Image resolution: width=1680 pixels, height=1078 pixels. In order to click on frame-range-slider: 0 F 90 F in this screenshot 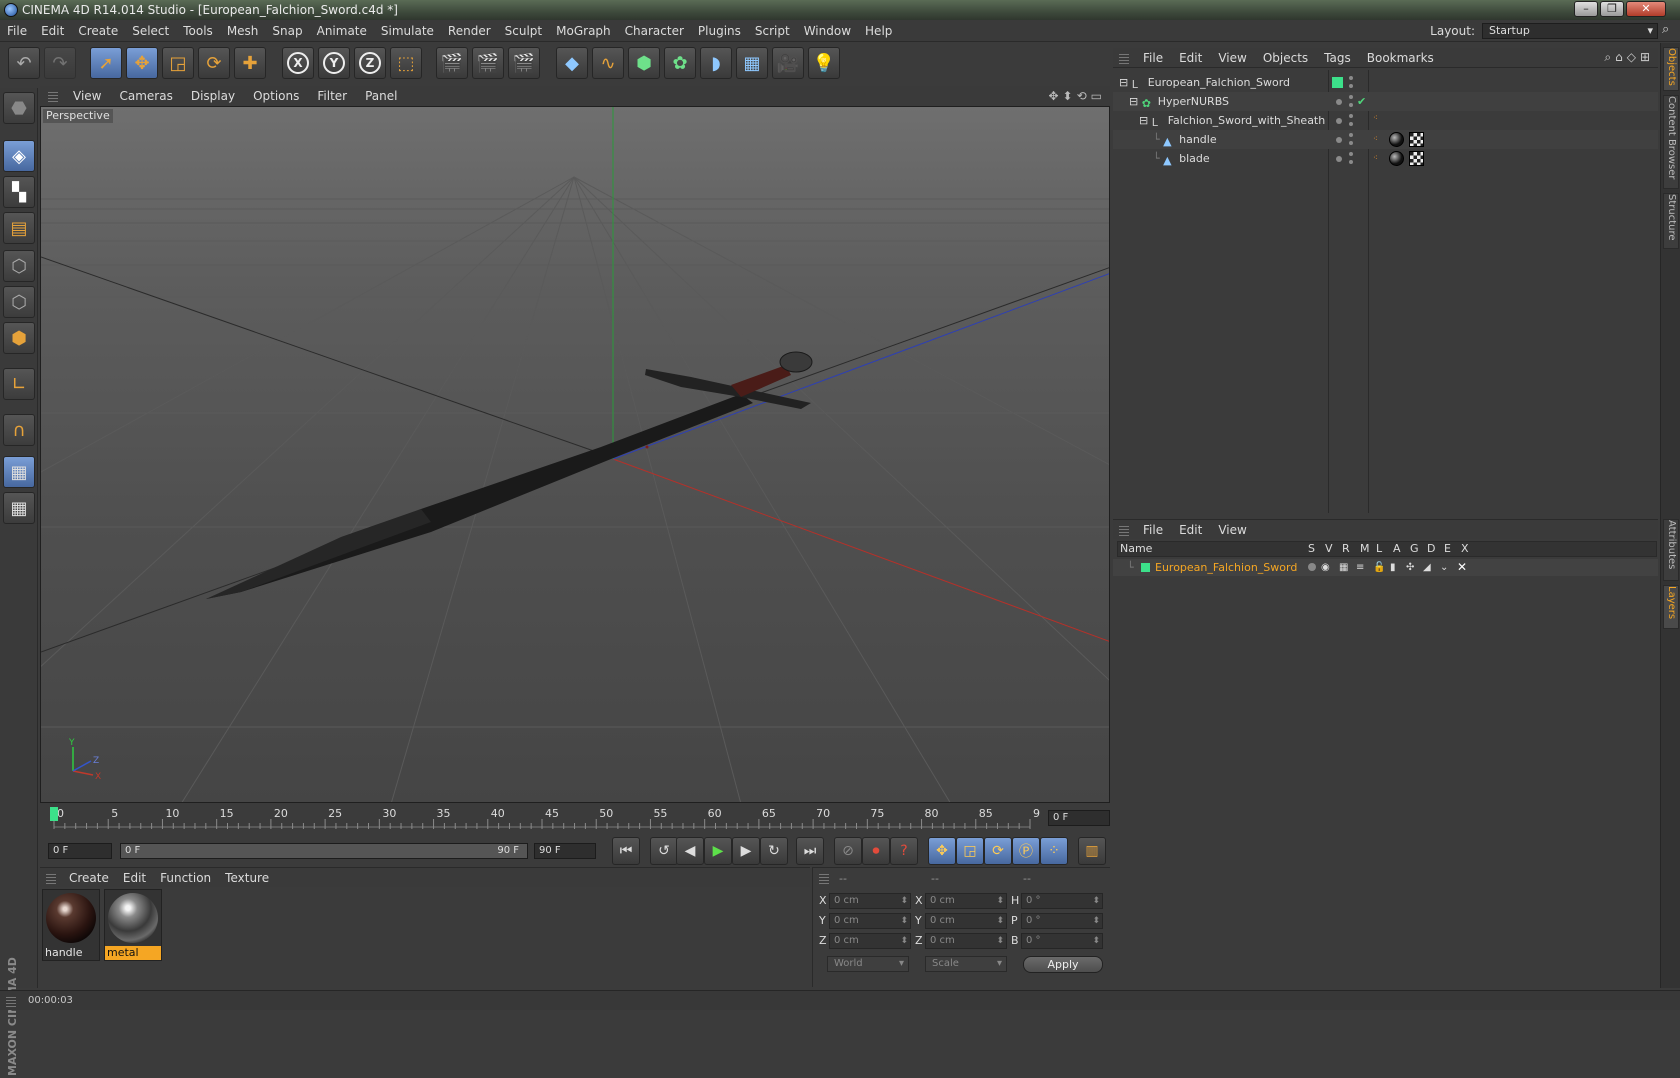, I will do `click(324, 851)`.